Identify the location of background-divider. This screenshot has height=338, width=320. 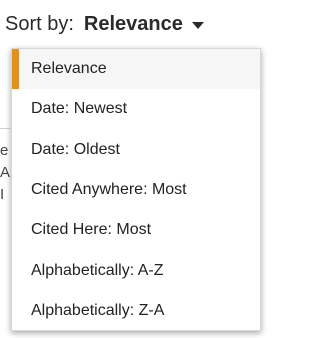
(5, 128).